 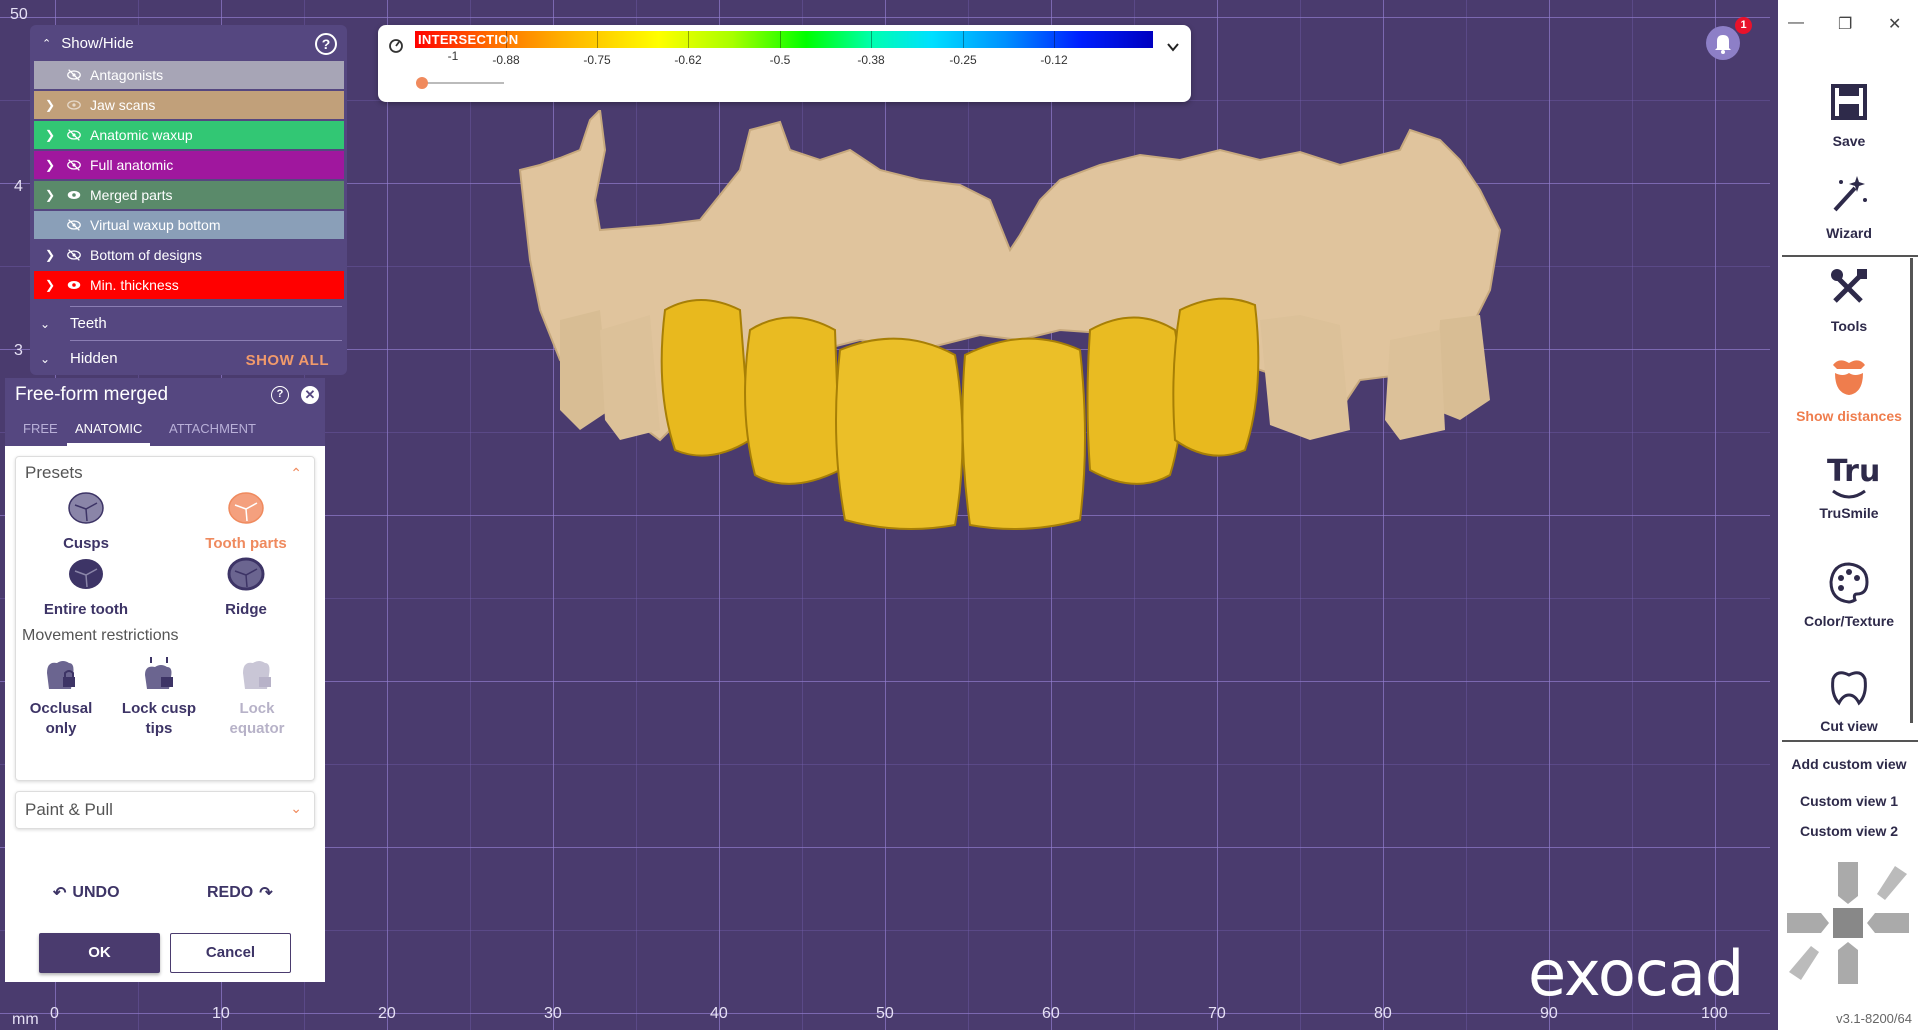 I want to click on view-navigation-cube, so click(x=1848, y=925).